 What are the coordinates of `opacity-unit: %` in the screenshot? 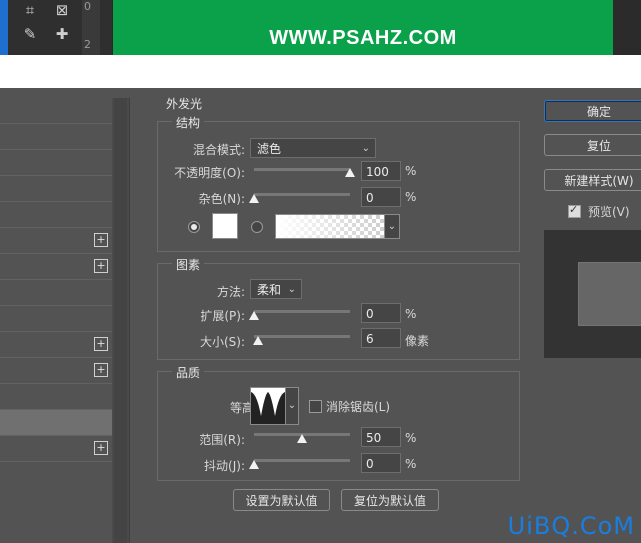 It's located at (411, 171).